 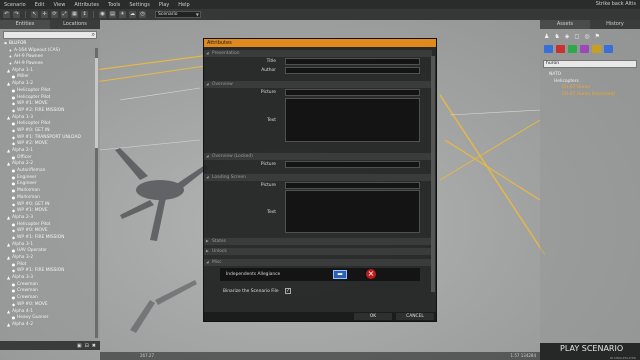 What do you see at coordinates (318, 262) in the screenshot?
I see `section-misc: ◢ Misc` at bounding box center [318, 262].